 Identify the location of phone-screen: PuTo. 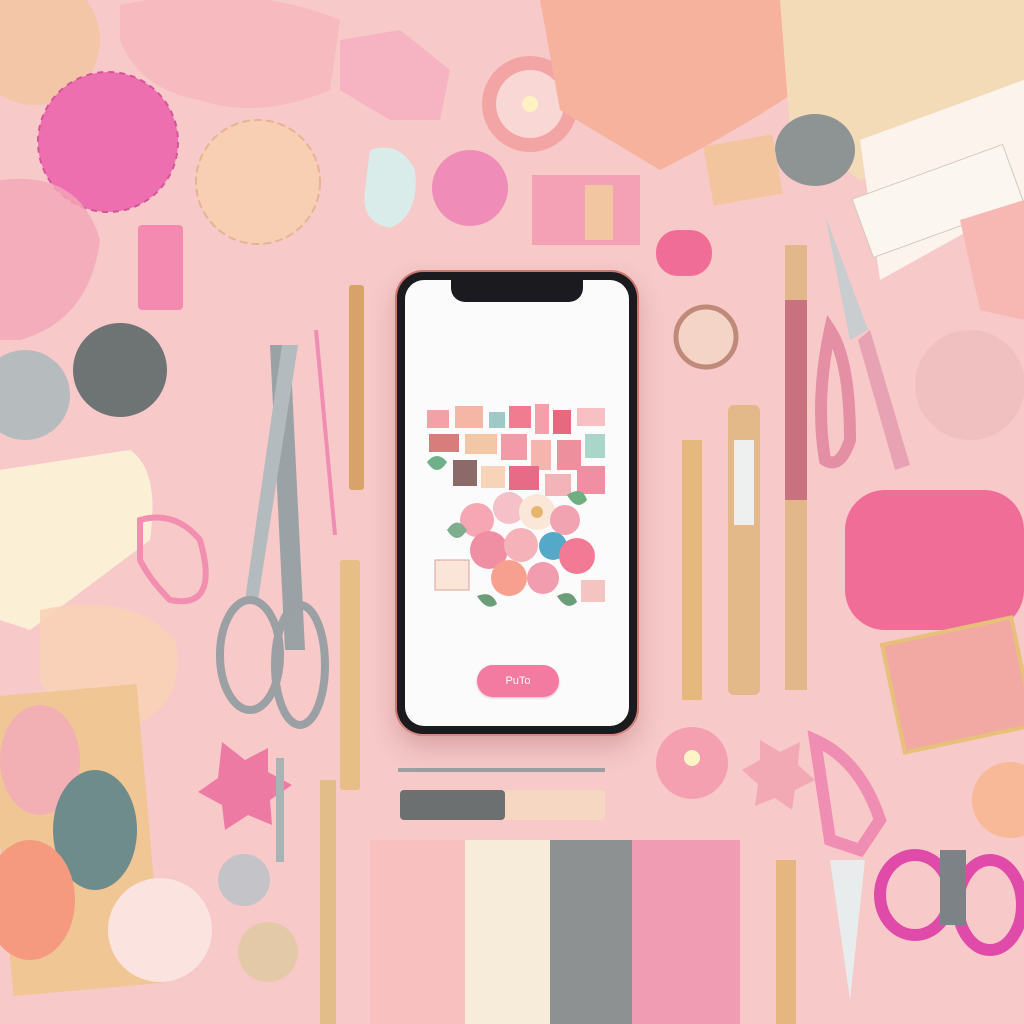
(517, 503).